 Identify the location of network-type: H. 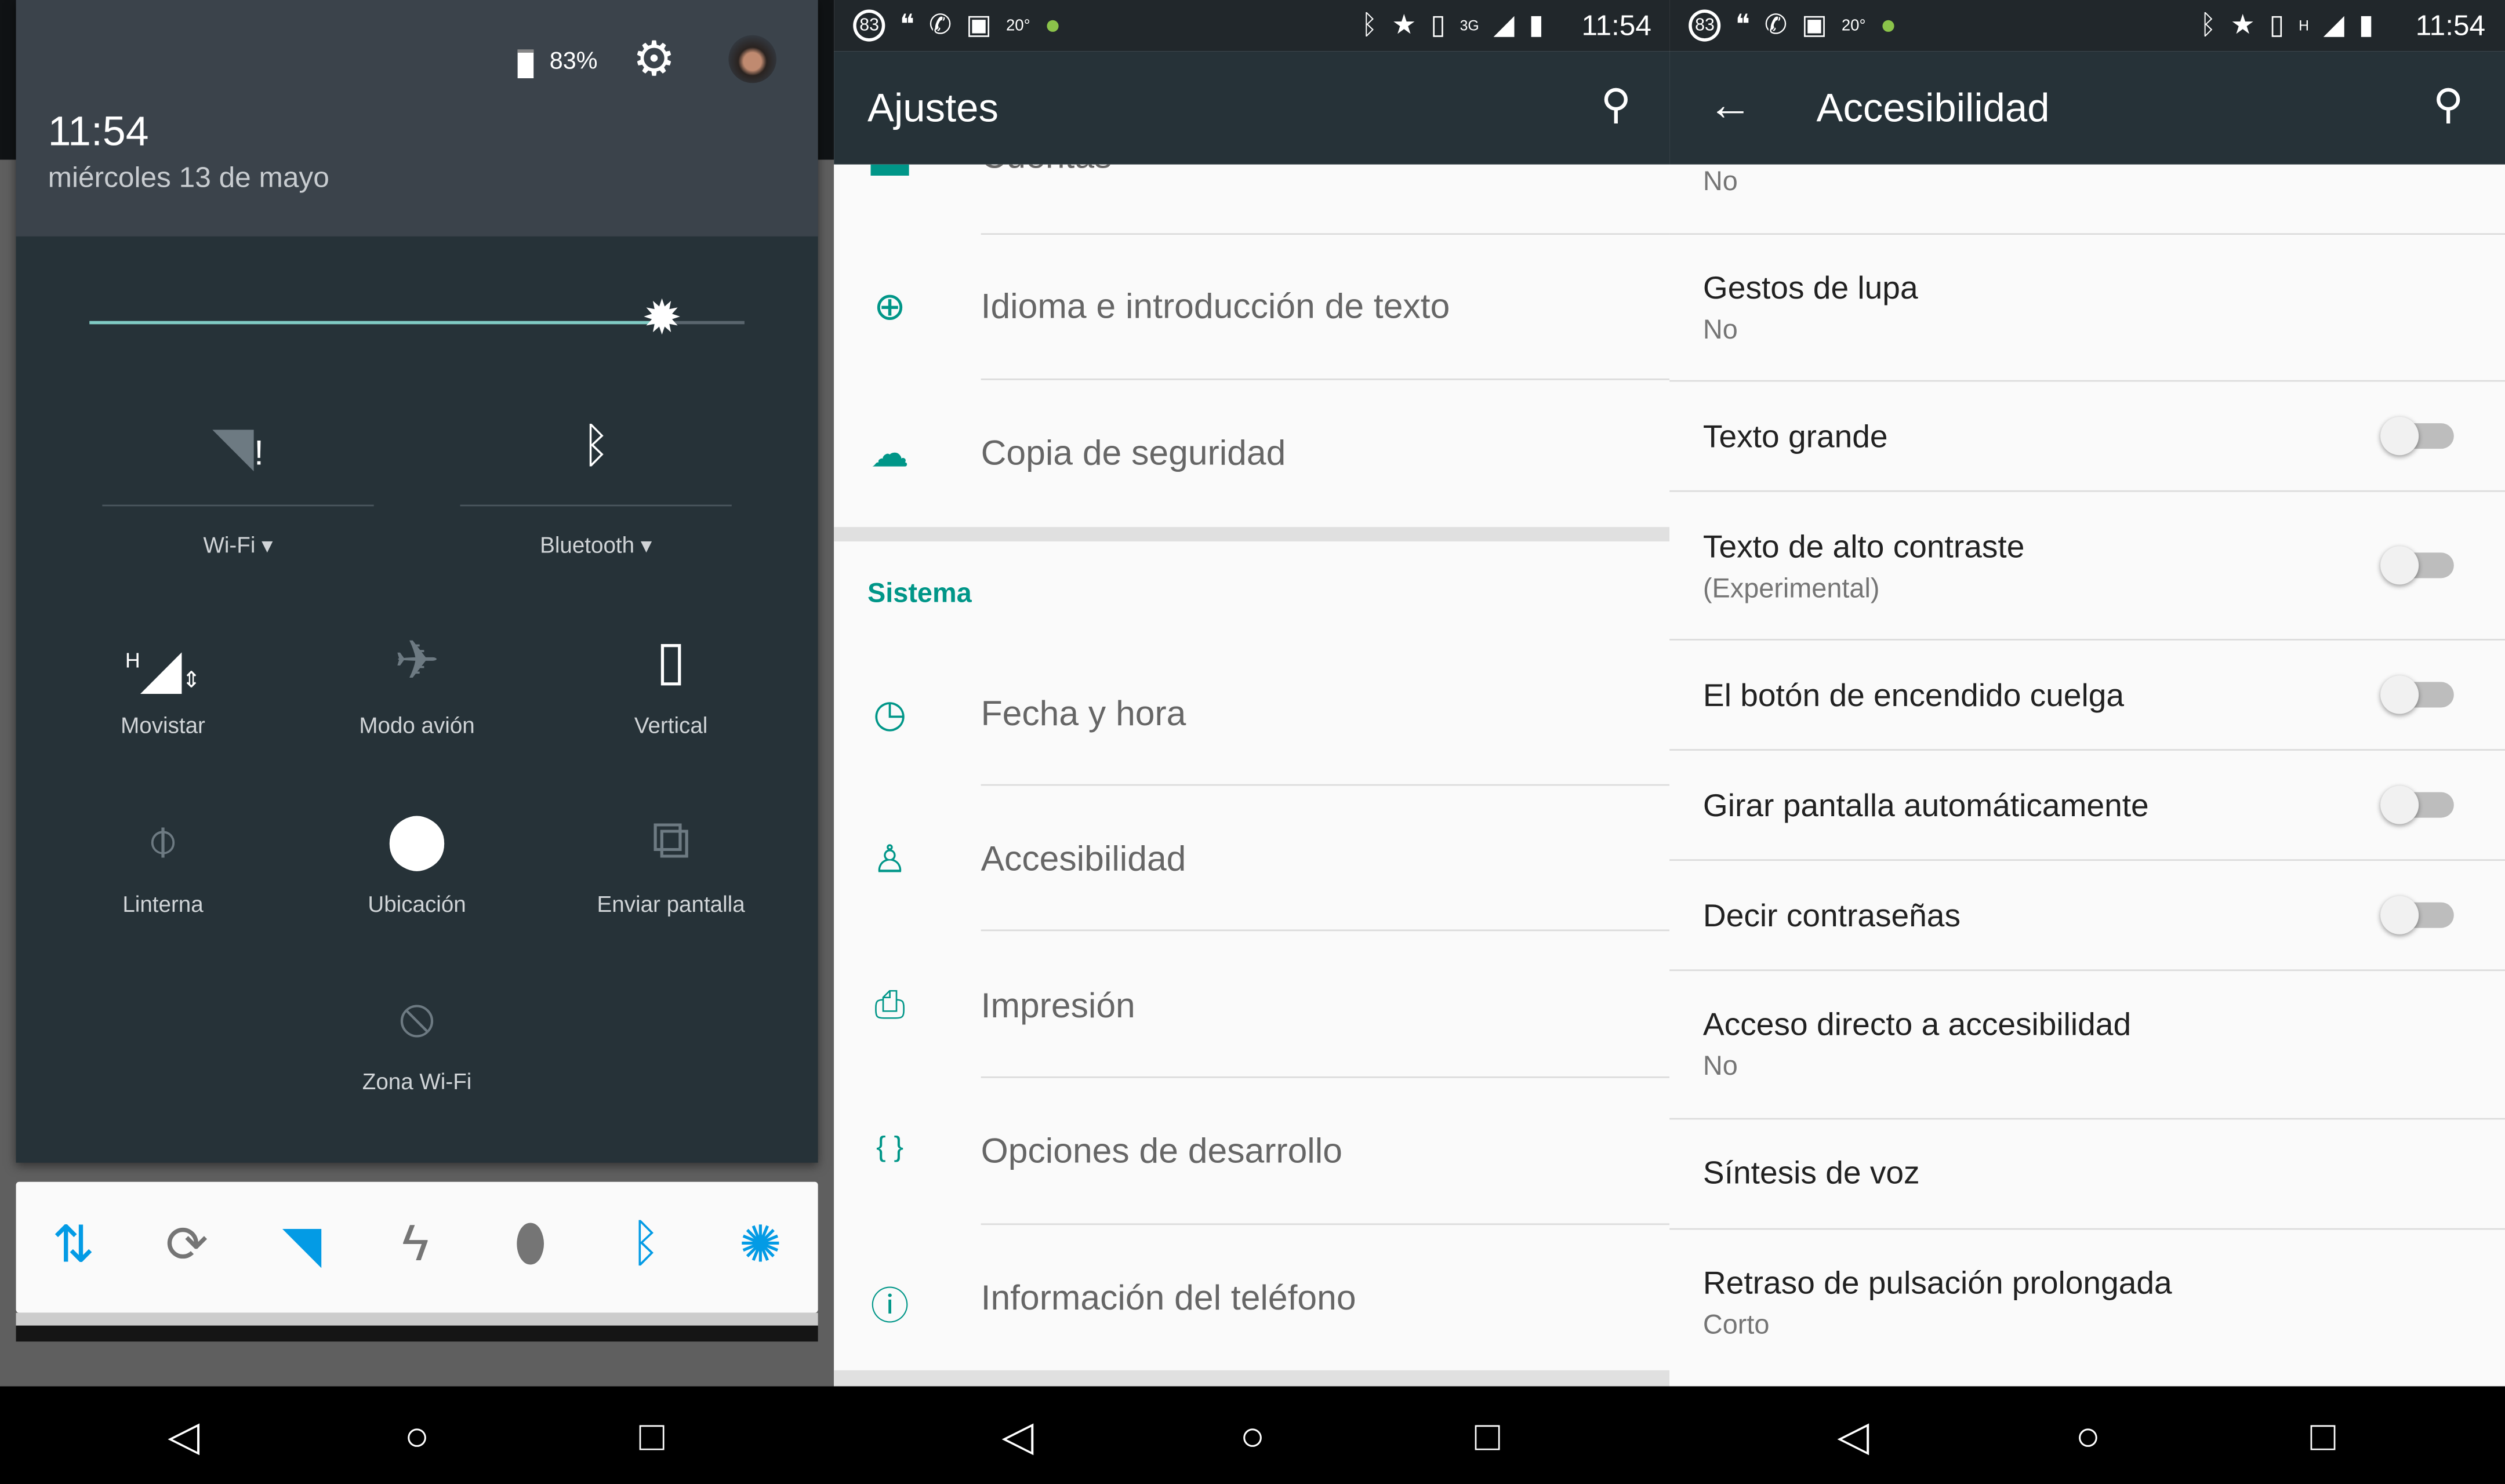
(2304, 25).